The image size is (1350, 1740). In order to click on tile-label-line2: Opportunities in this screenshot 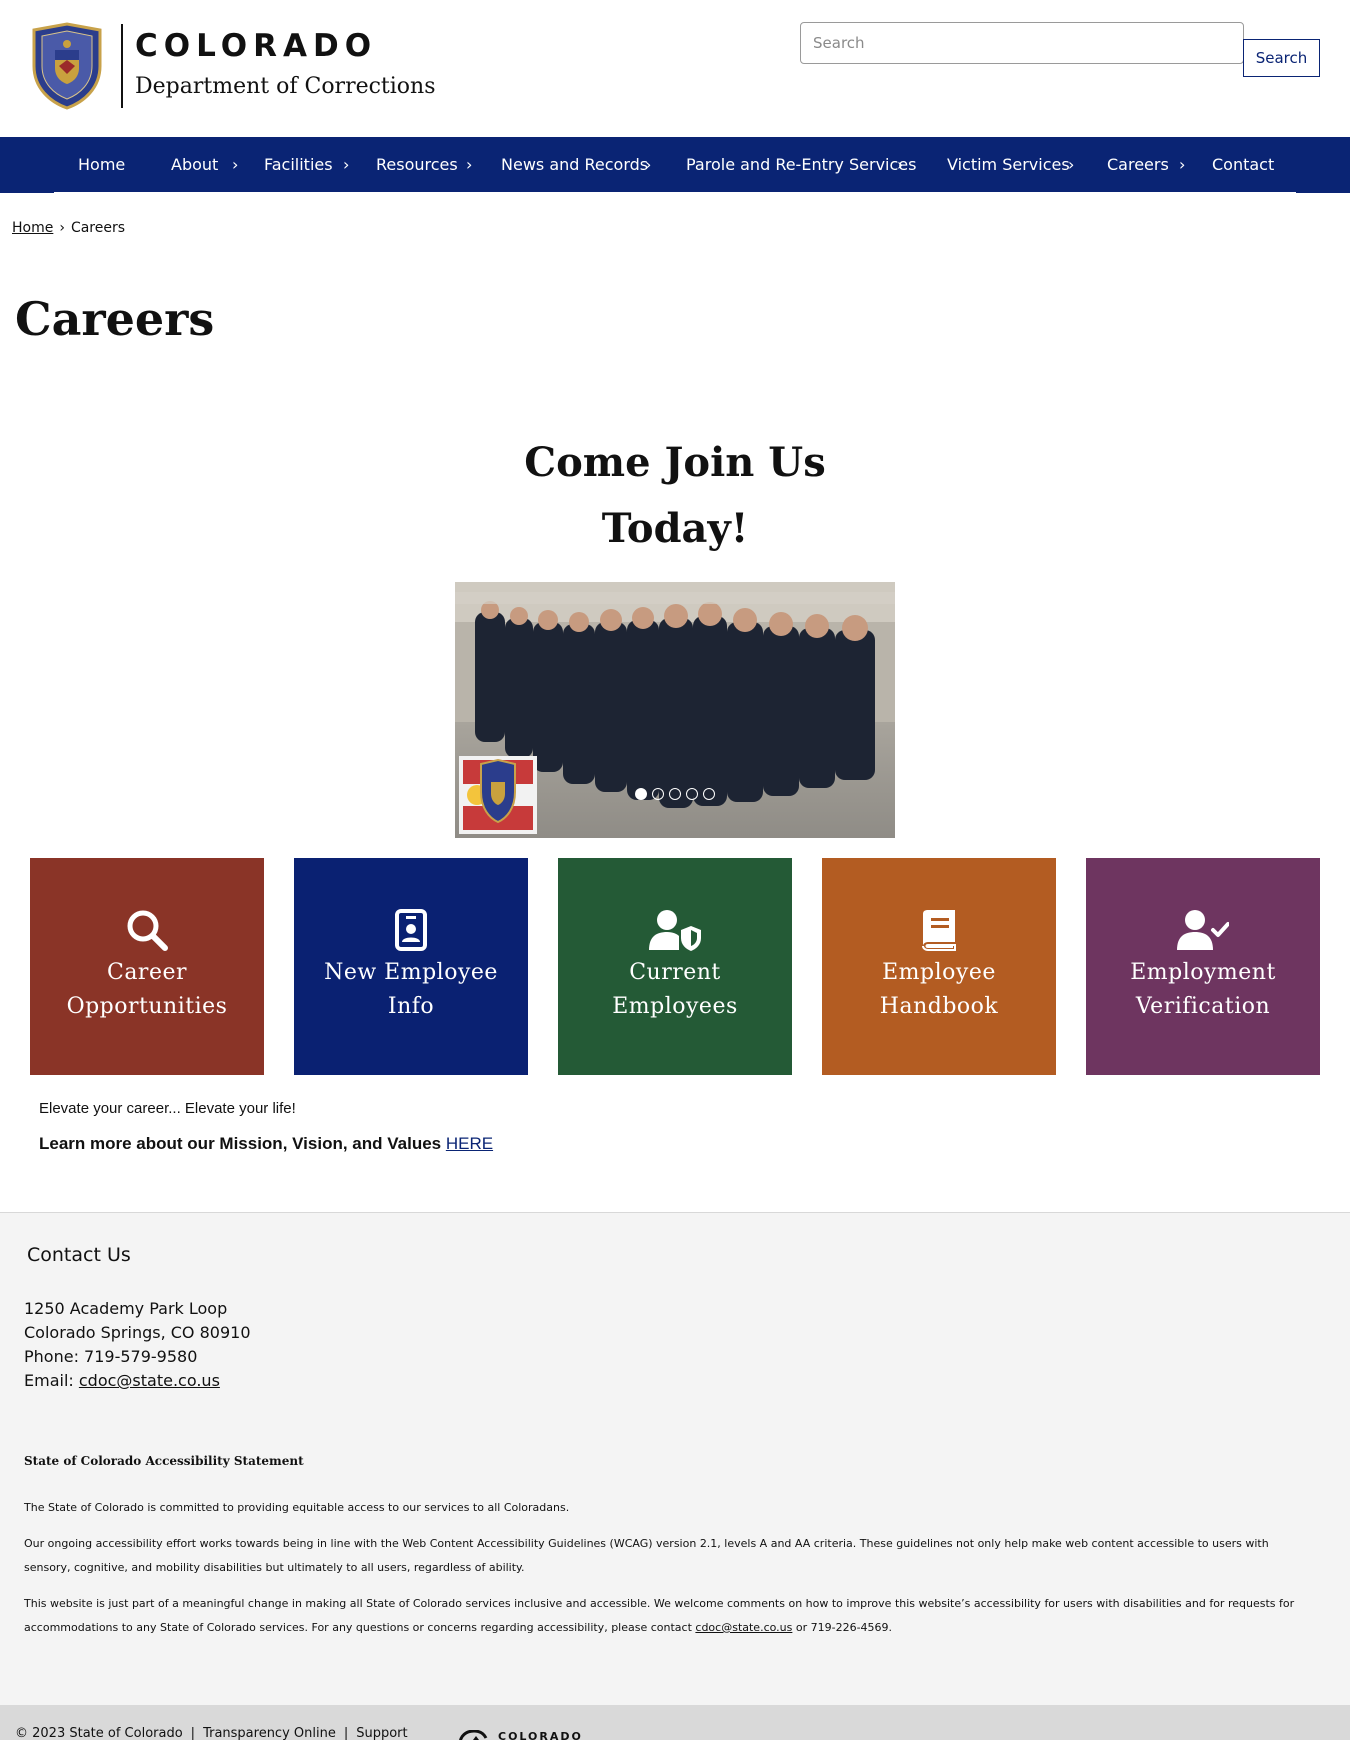, I will do `click(147, 1006)`.